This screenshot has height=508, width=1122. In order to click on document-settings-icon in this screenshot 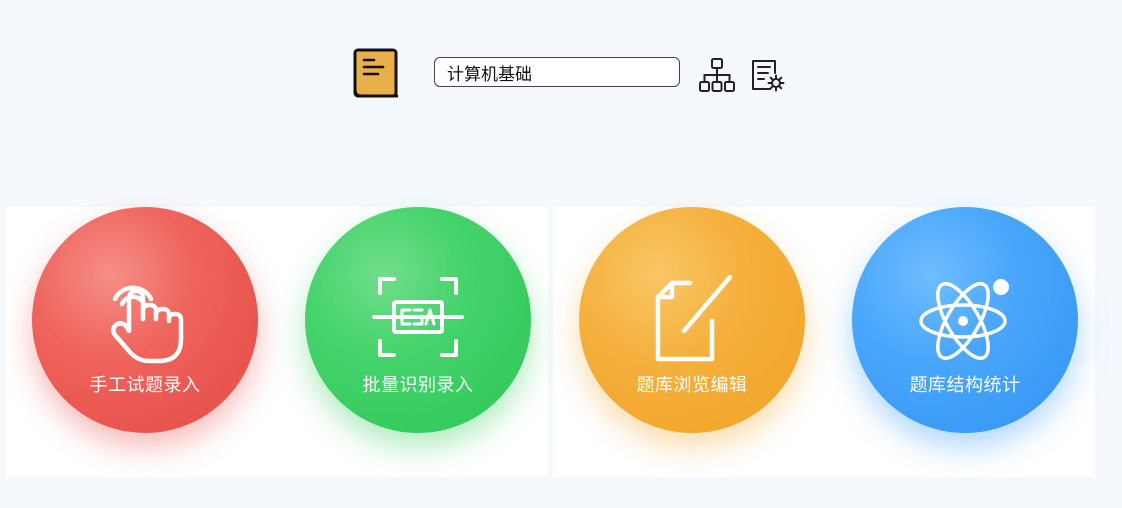, I will do `click(768, 76)`.